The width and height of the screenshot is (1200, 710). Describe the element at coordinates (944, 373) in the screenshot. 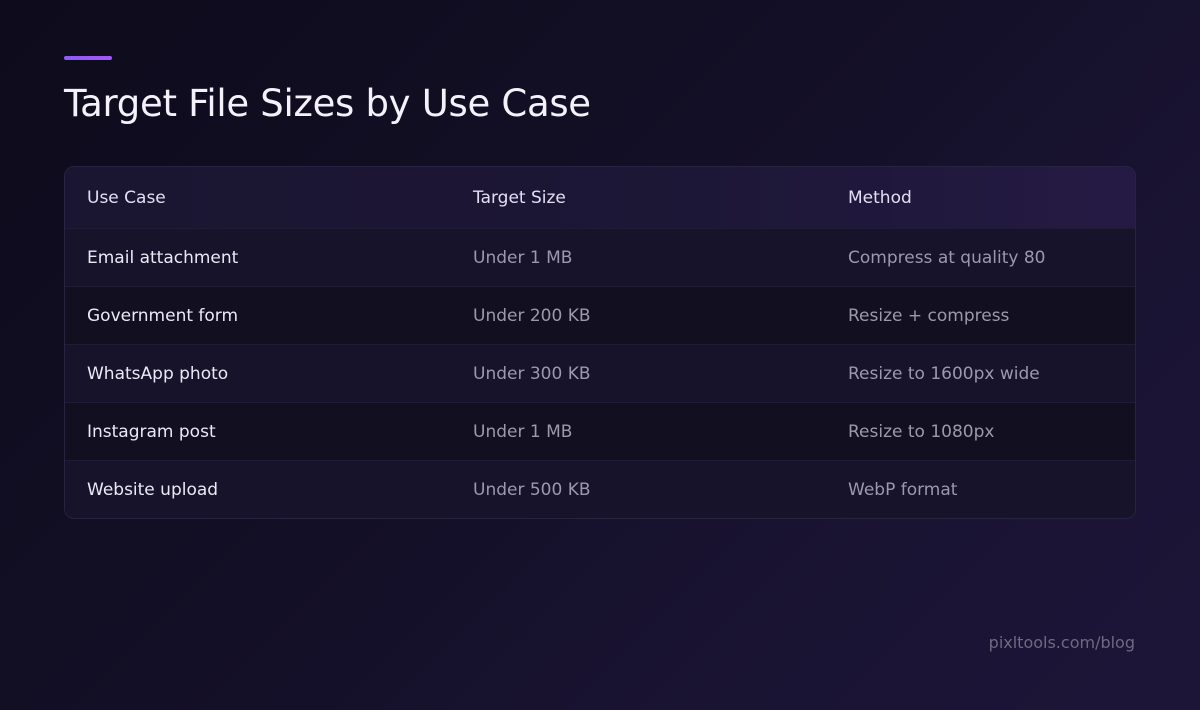

I see `method-cell: Resize to 1600px wide` at that location.